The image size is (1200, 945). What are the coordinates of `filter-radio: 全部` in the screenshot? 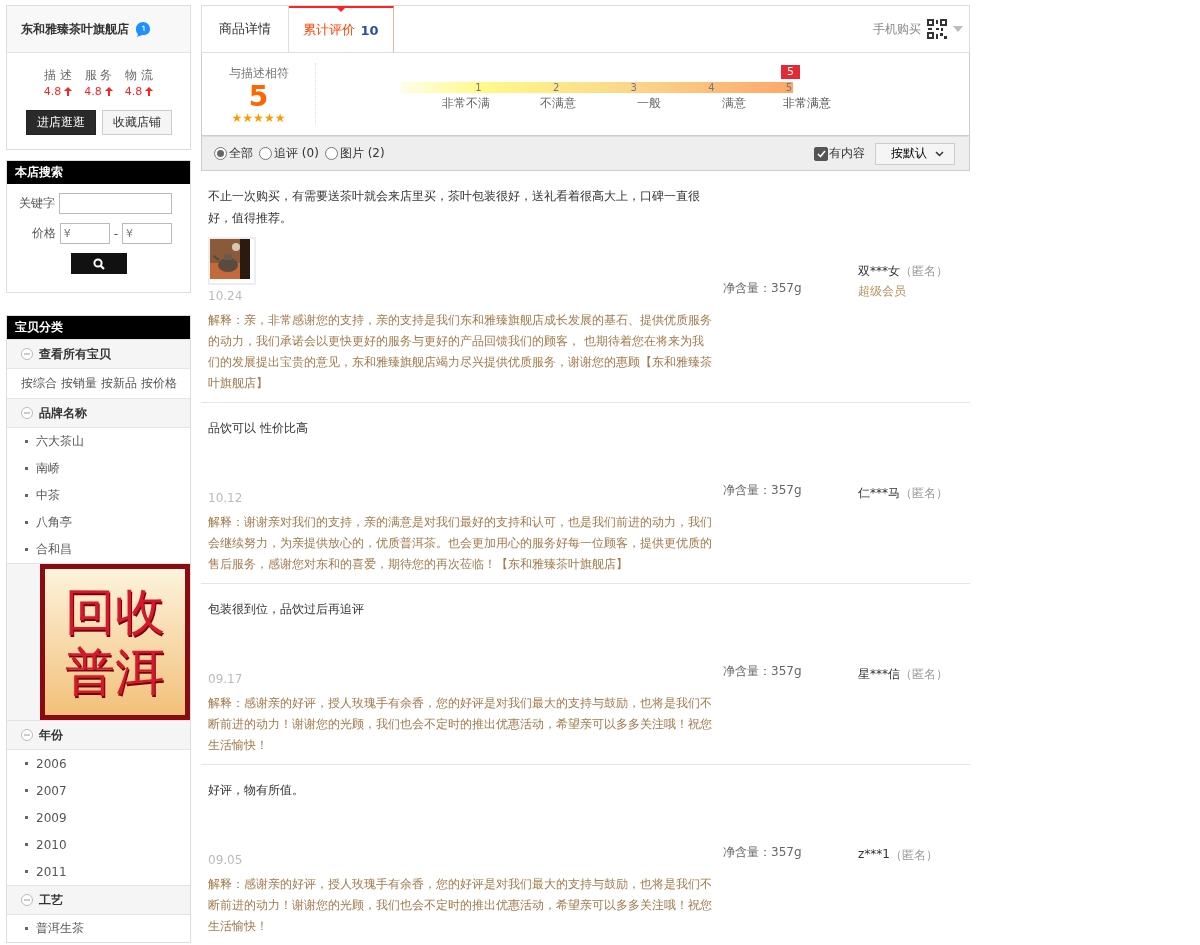 It's located at (233, 153).